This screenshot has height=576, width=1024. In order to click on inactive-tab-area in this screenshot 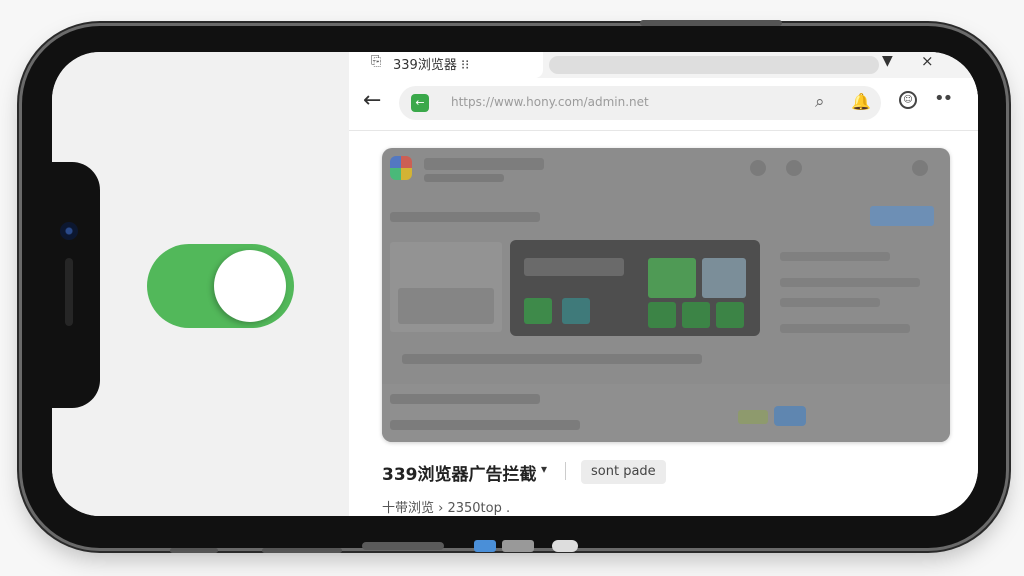, I will do `click(714, 65)`.